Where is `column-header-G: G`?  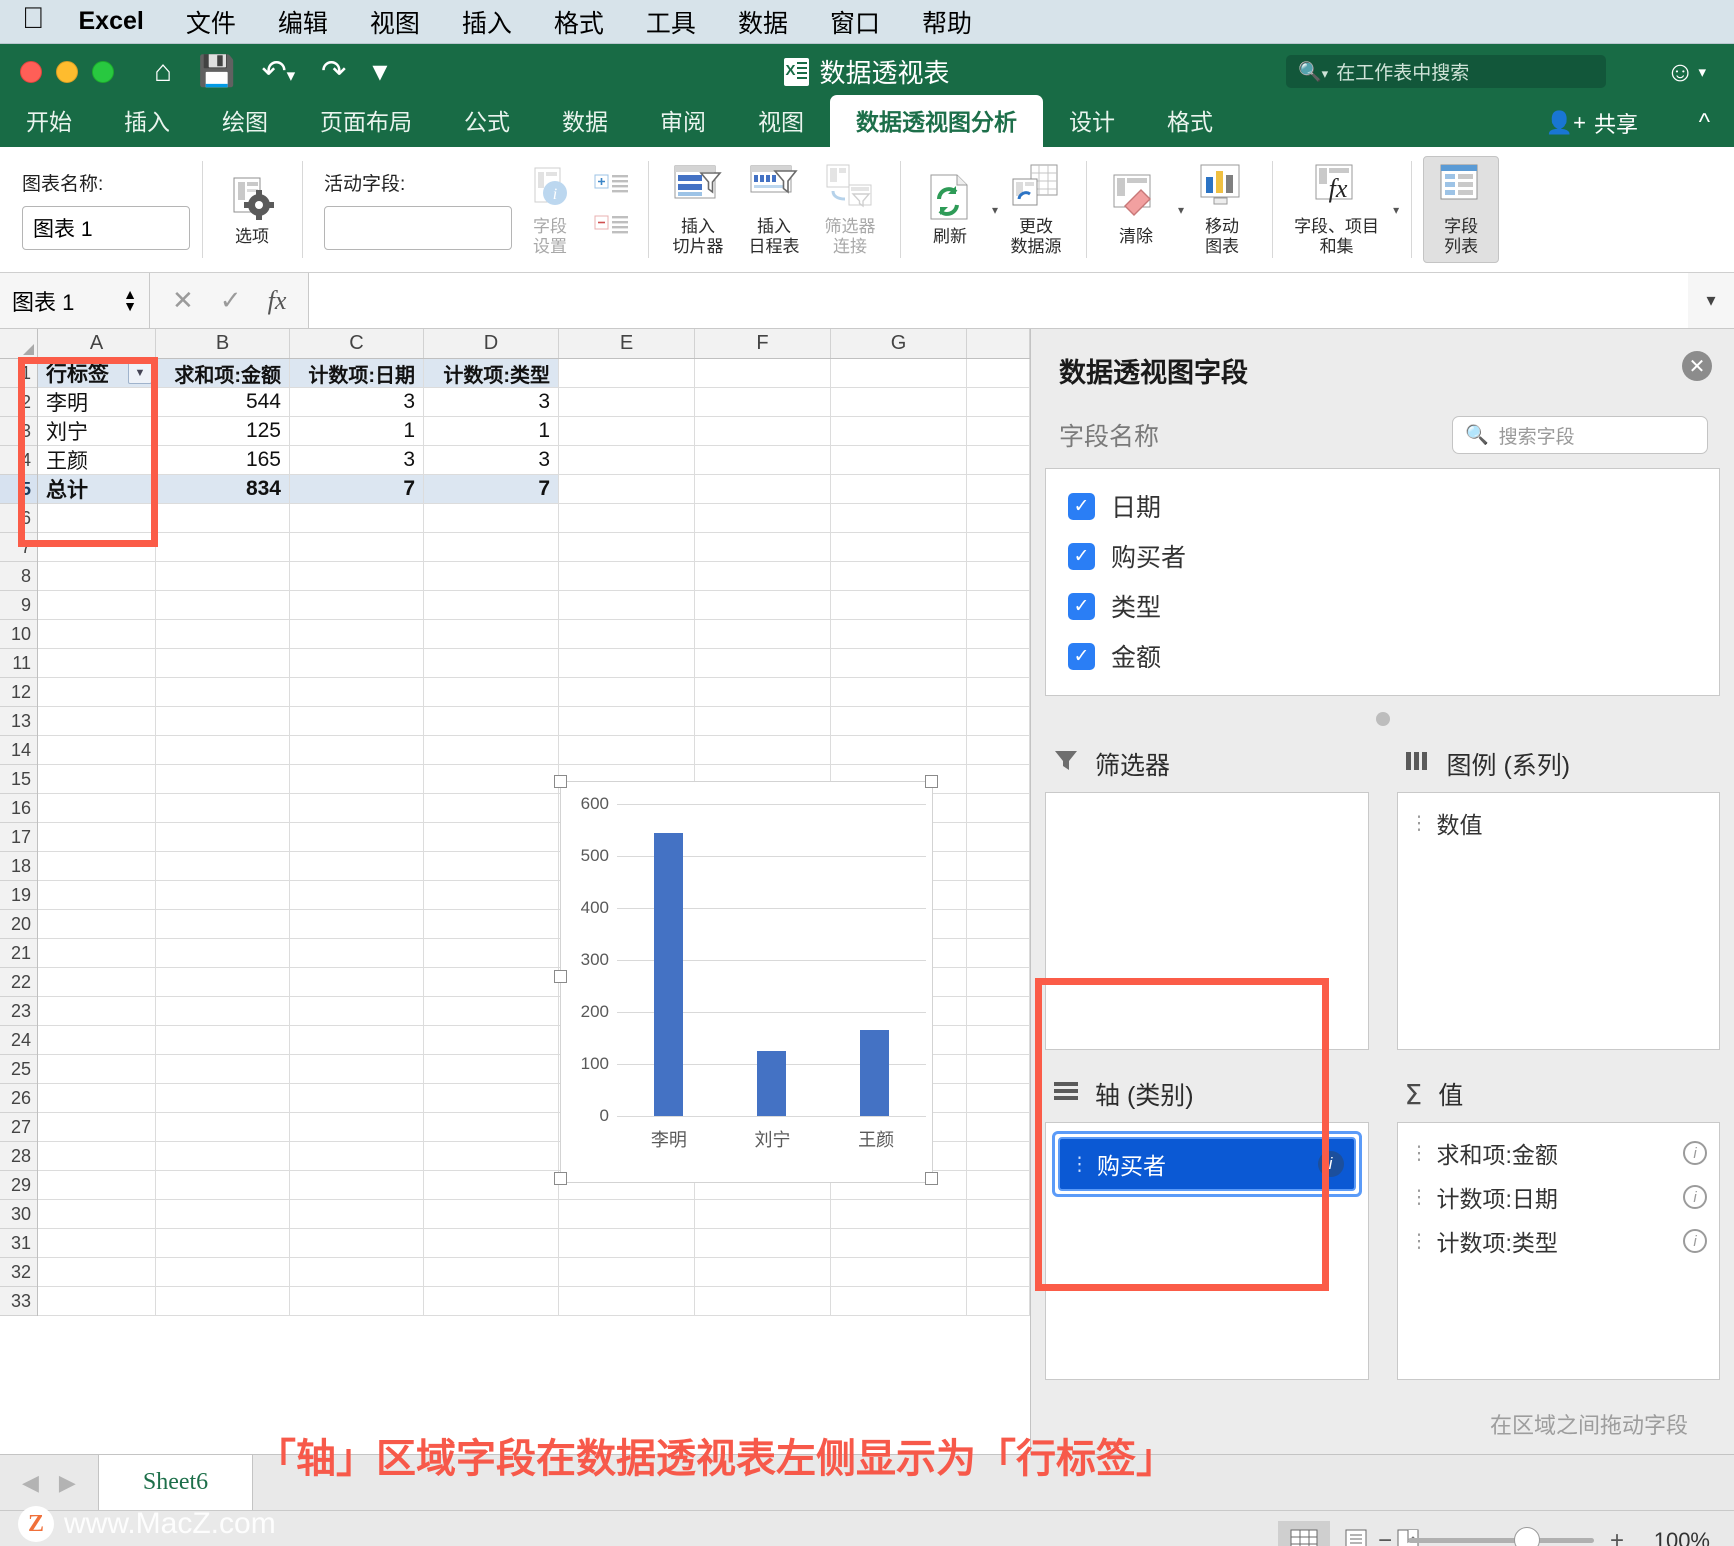 column-header-G: G is located at coordinates (899, 343).